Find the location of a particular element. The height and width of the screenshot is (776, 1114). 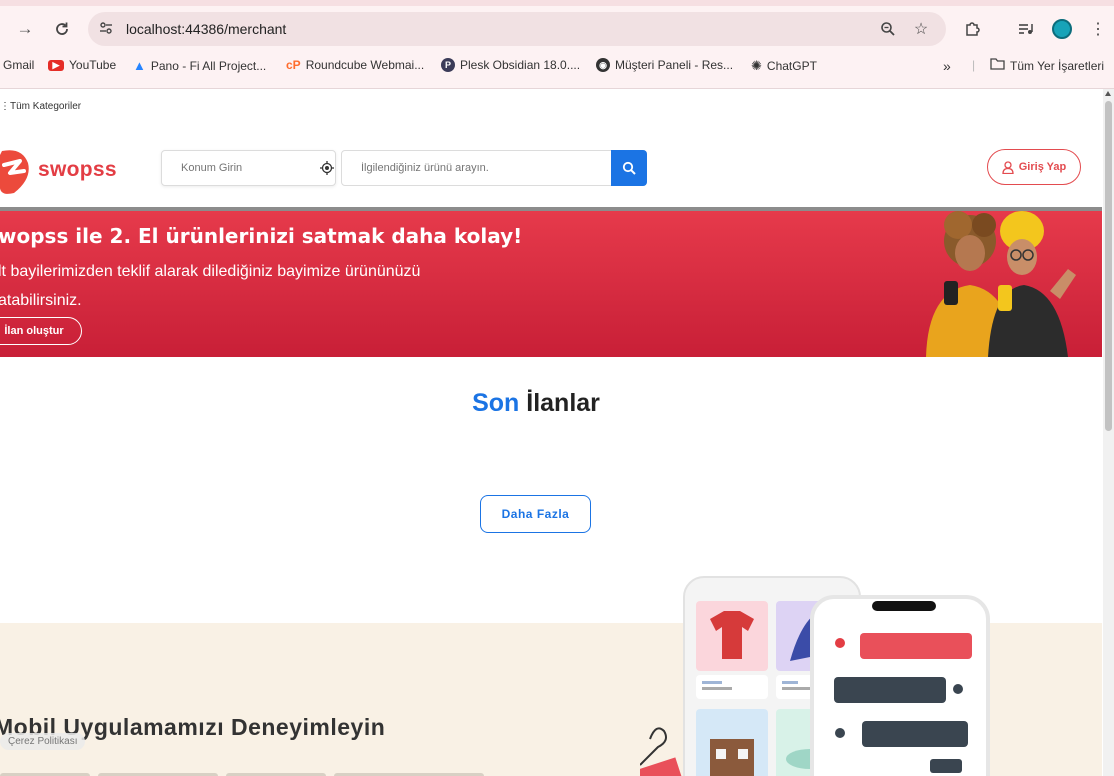

youtube-icon: ▶ is located at coordinates (56, 65).